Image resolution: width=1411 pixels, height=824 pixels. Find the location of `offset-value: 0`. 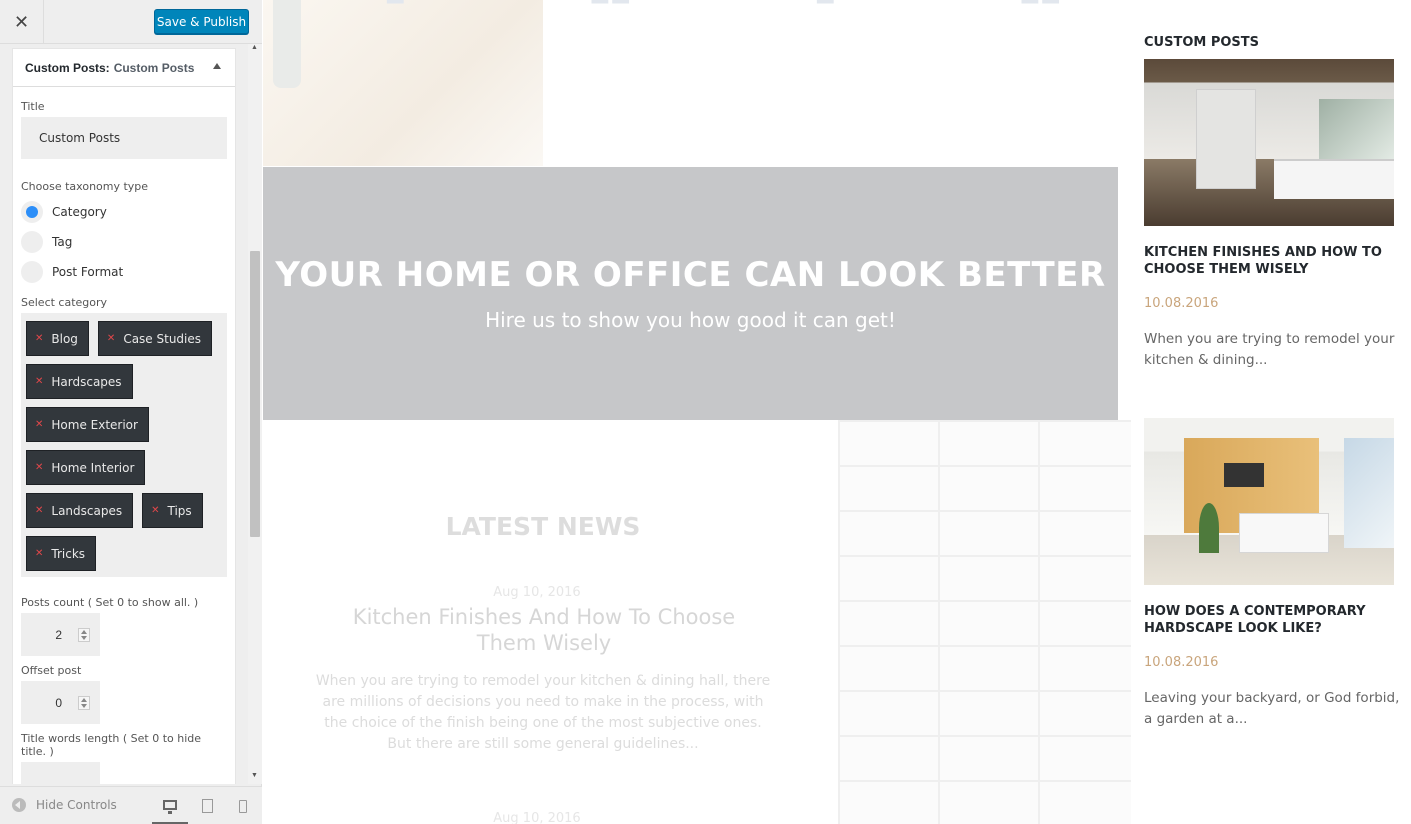

offset-value: 0 is located at coordinates (58, 702).